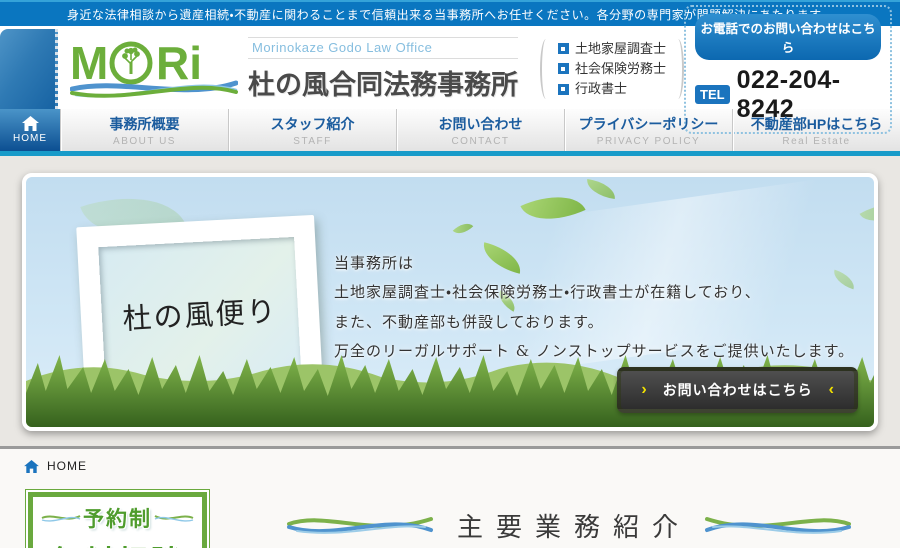 The width and height of the screenshot is (900, 548). Describe the element at coordinates (179, 63) in the screenshot. I see `logo-part2: Ri` at that location.